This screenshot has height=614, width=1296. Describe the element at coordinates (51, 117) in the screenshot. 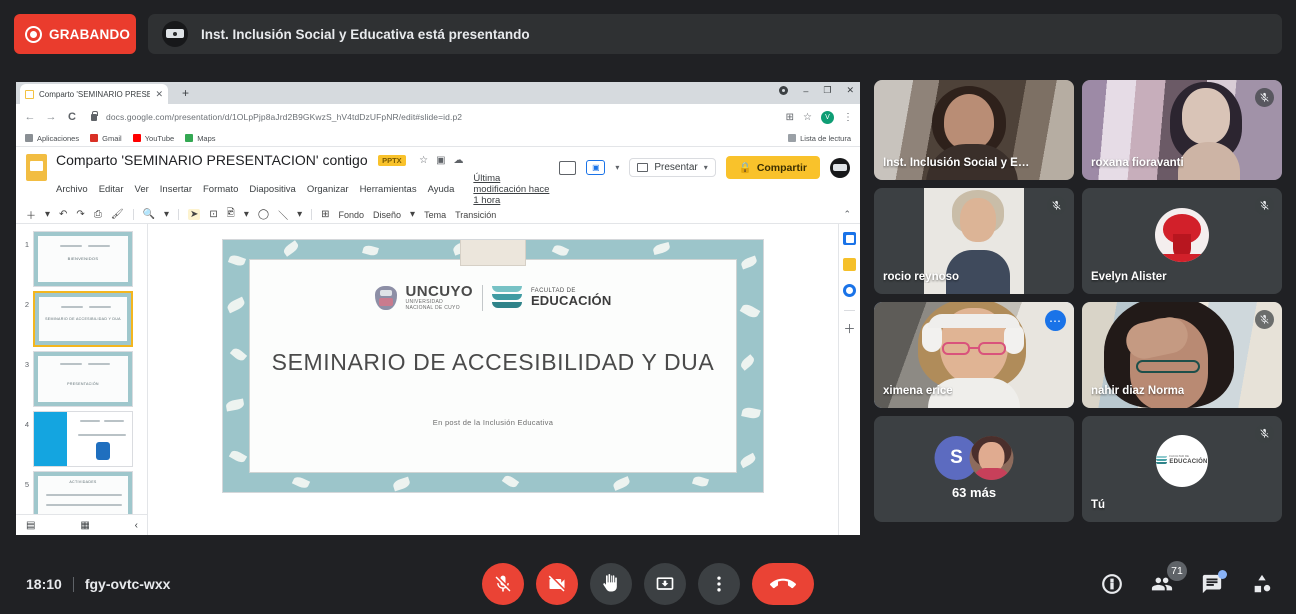

I see `forward-icon: →` at that location.